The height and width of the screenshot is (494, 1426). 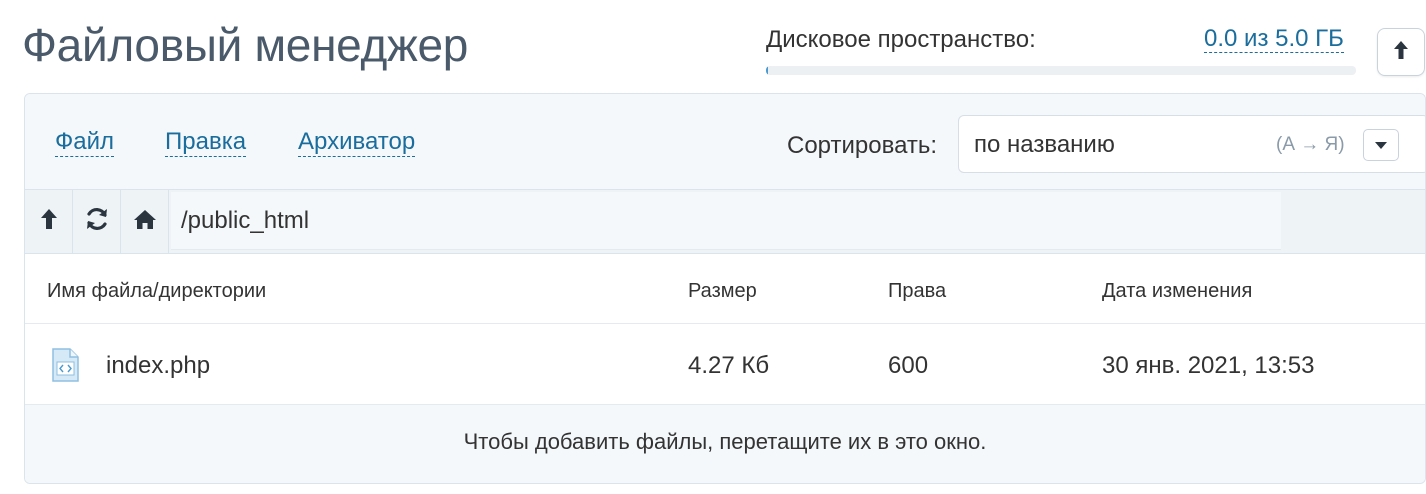 What do you see at coordinates (206, 142) in the screenshot?
I see `menu-edit: Правка` at bounding box center [206, 142].